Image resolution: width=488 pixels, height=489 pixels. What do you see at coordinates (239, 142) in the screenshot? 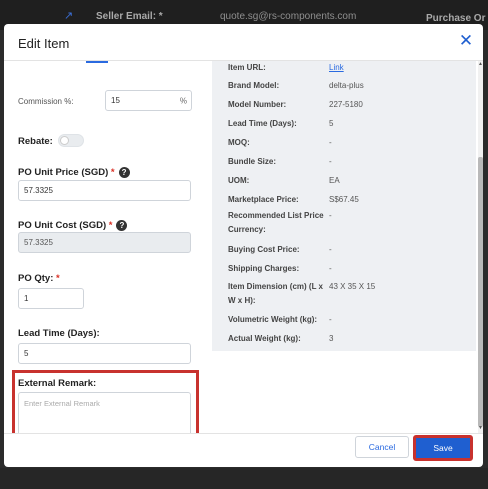
I see `info-label: MOQ:` at bounding box center [239, 142].